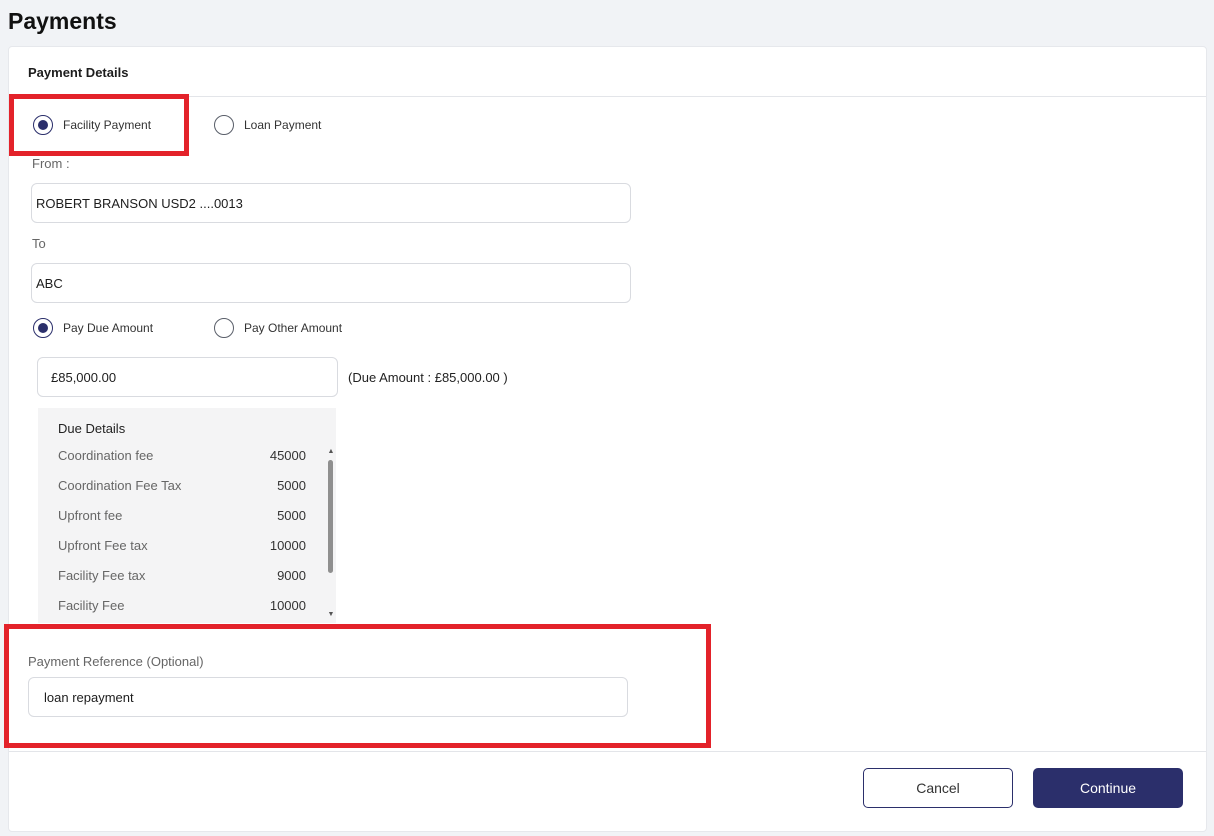 The image size is (1214, 836). I want to click on pay-due-amount-label: Pay Due Amount, so click(108, 328).